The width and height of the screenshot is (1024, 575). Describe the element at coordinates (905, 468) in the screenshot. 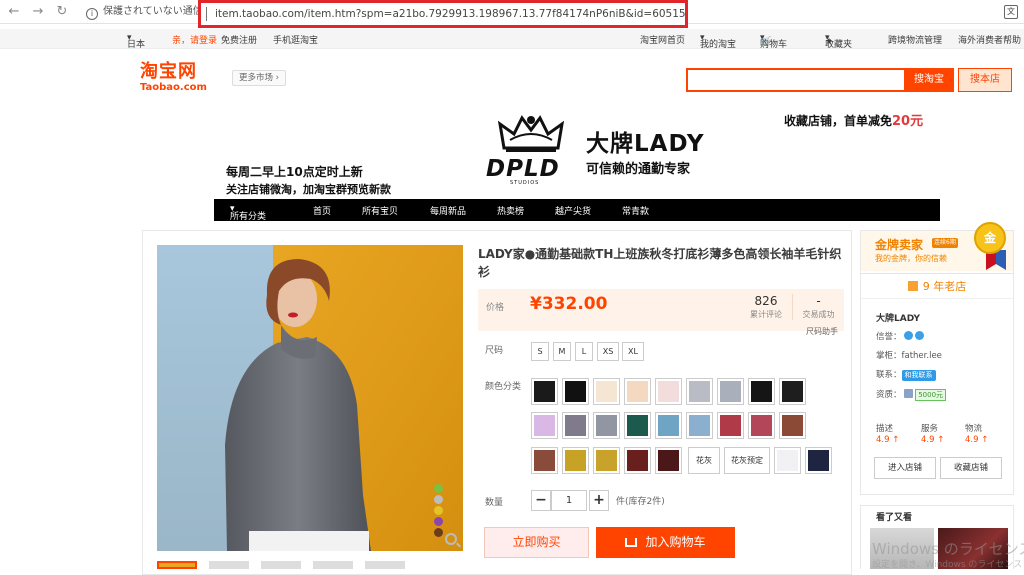

I see `enter-shop-button: 进入店铺` at that location.